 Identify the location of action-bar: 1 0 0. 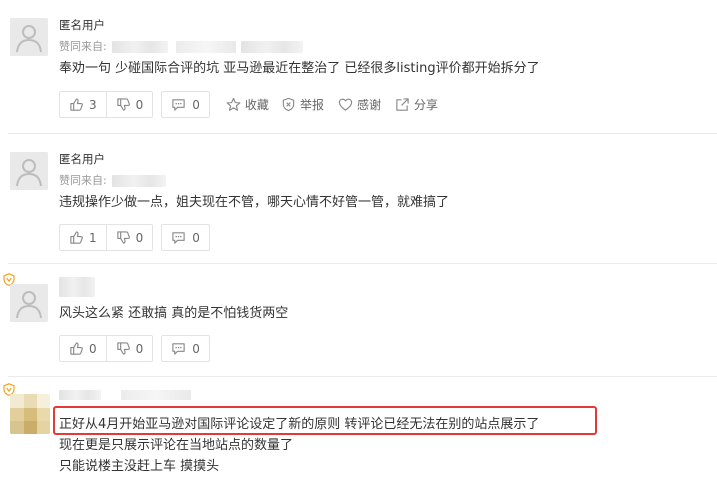
(134, 237).